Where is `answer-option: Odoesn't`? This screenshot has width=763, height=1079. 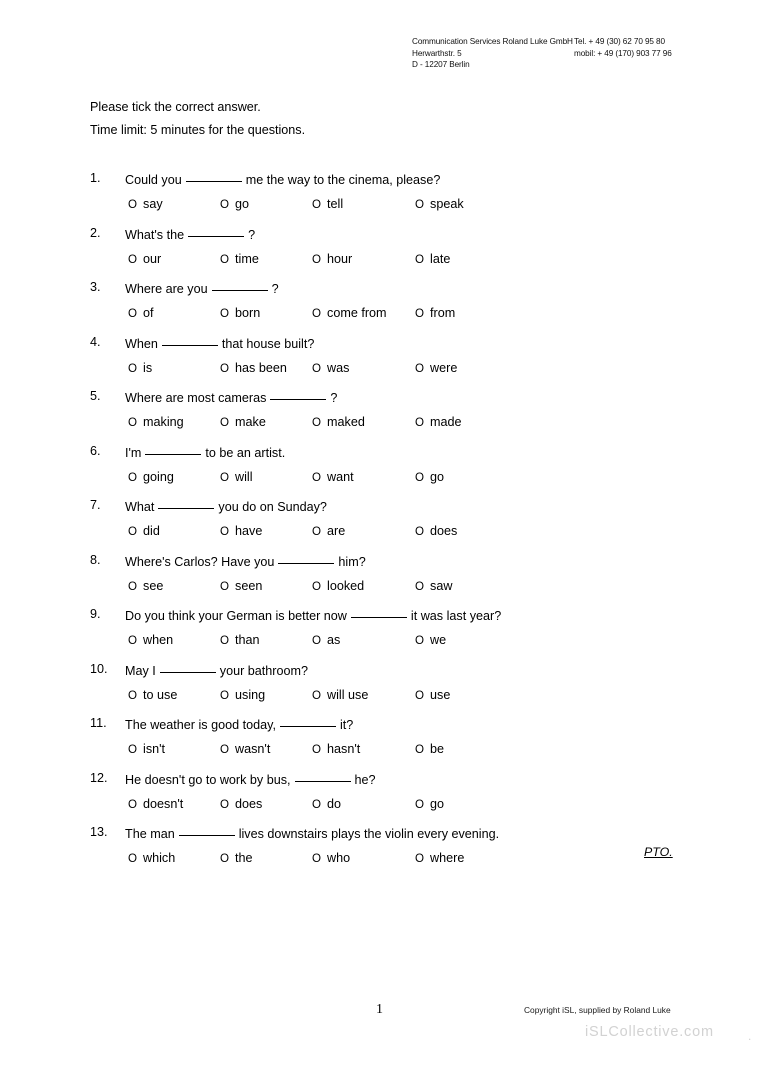 answer-option: Odoesn't is located at coordinates (174, 804).